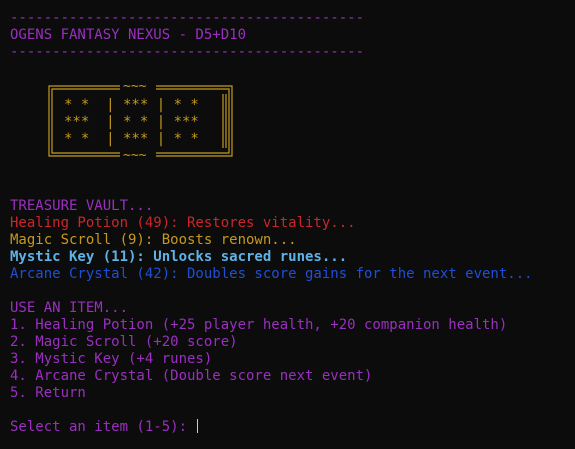 The image size is (575, 449). I want to click on app-title: OGENS FANTASY NEXUS - D5+D10, so click(128, 35).